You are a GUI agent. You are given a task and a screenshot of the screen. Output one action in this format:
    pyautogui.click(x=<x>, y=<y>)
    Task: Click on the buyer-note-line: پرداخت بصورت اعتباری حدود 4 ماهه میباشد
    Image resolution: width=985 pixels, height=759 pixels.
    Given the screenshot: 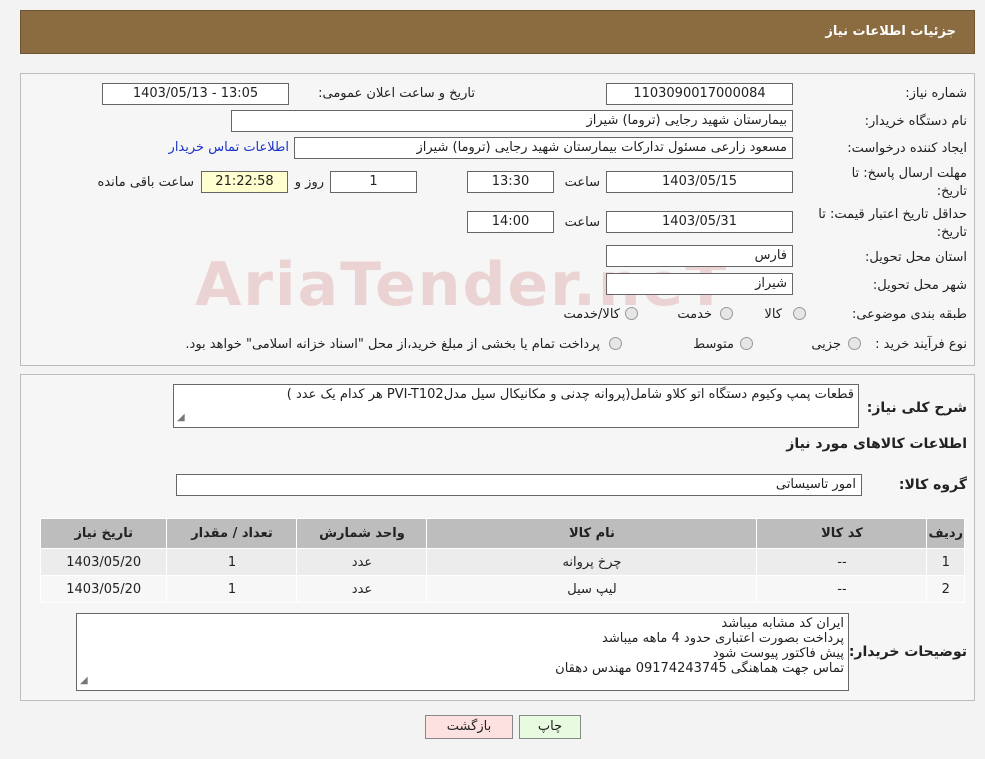 What is the action you would take?
    pyautogui.click(x=723, y=638)
    